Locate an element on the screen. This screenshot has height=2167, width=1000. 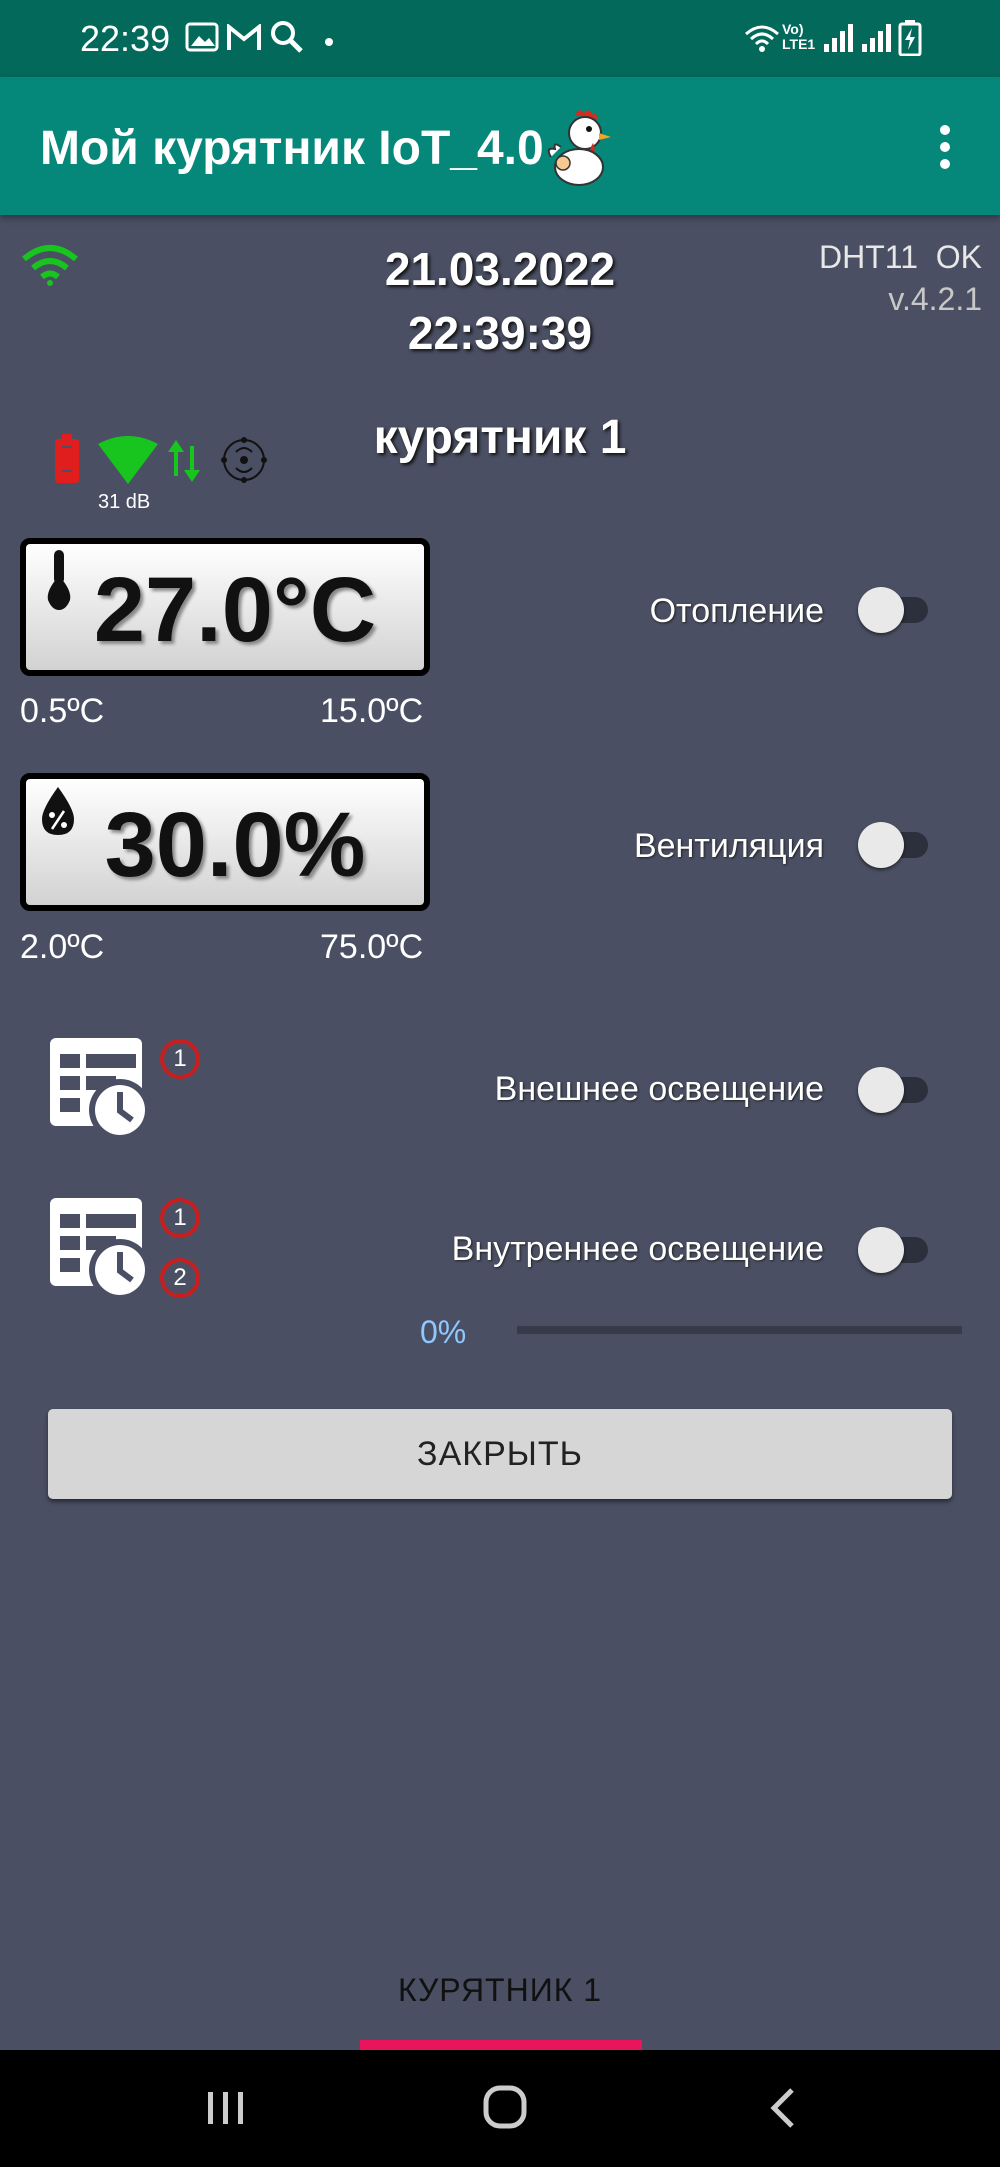
indoor-schedule-badge-2: 2 is located at coordinates (180, 1278).